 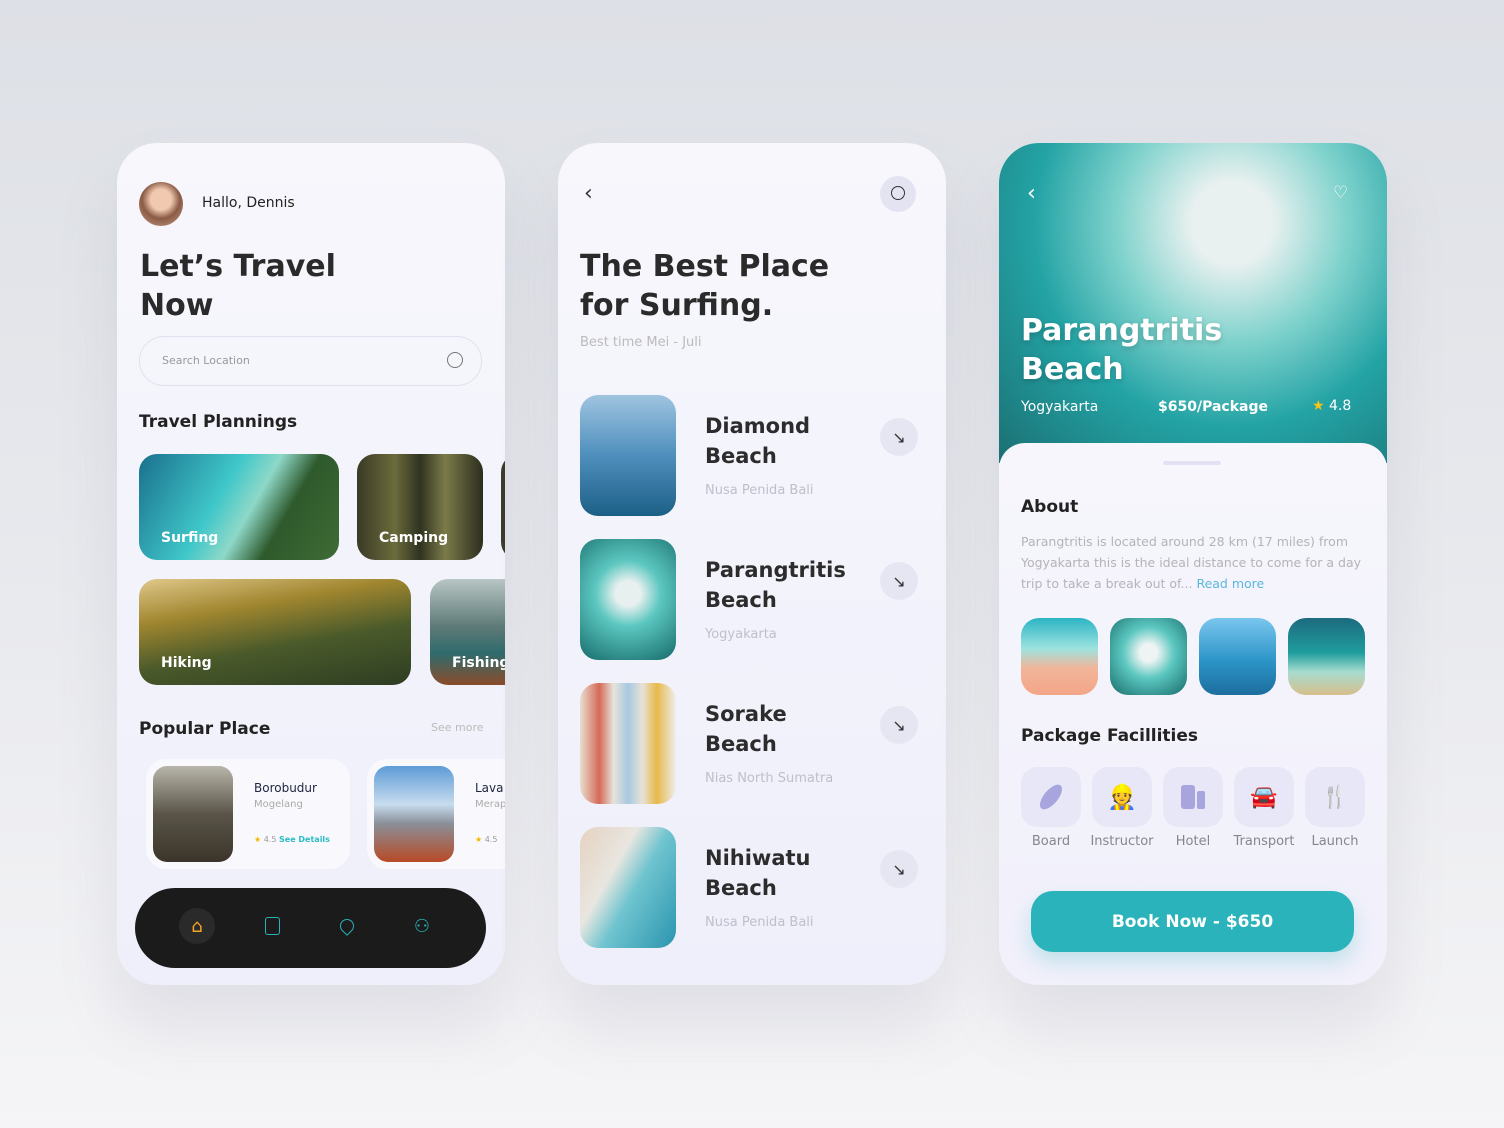 I want to click on profile-icon: ⚇, so click(x=422, y=926).